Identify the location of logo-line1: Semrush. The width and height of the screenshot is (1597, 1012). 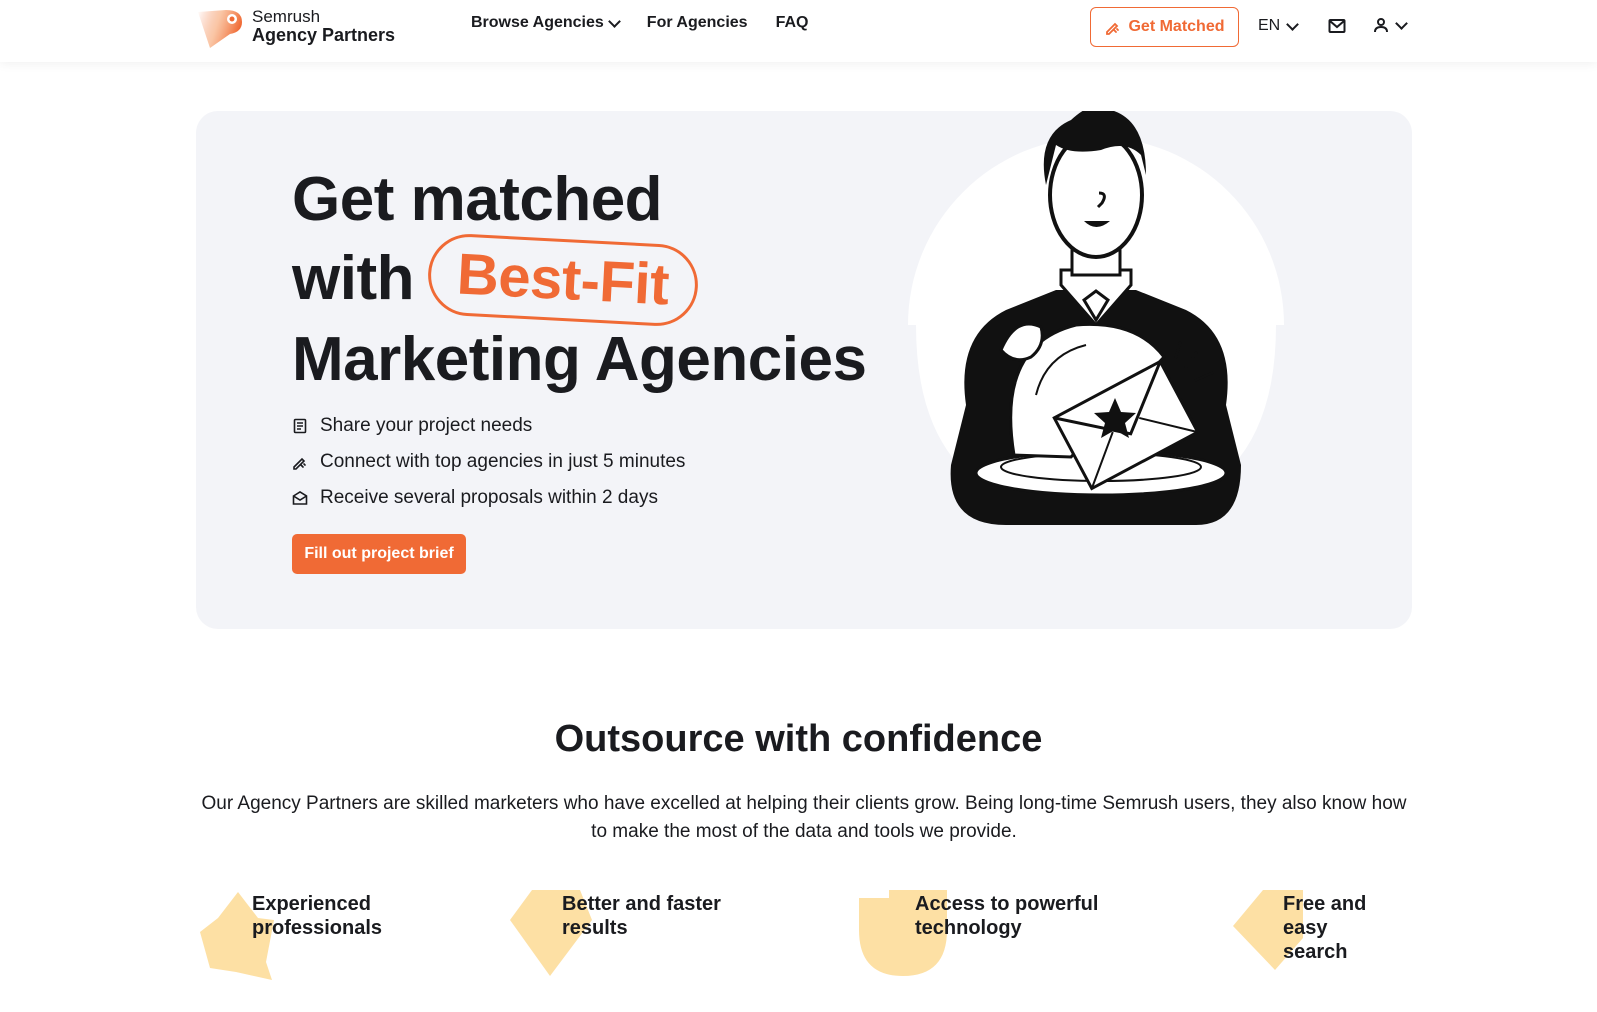
(286, 16).